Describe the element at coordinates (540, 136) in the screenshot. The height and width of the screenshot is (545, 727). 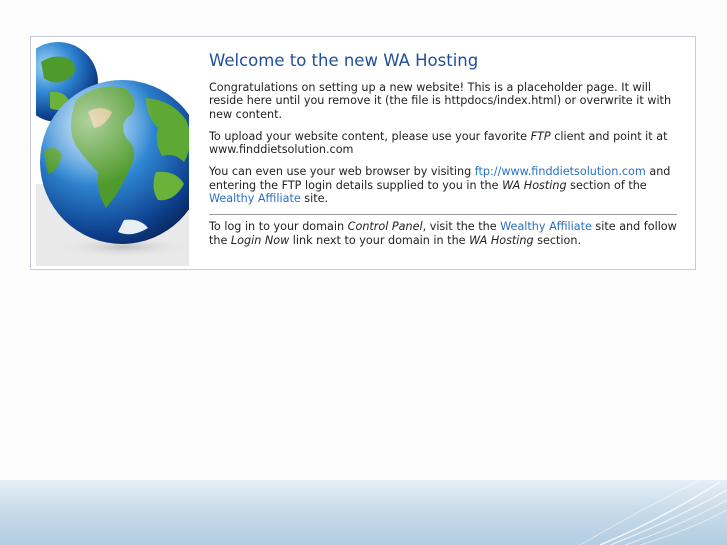
I see `ftp-term: FTP` at that location.